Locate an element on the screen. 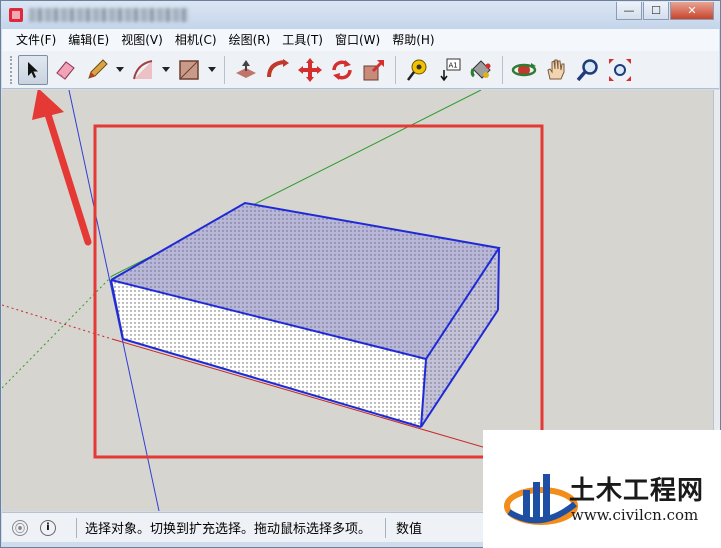  rectangle-dropdown is located at coordinates (212, 70).